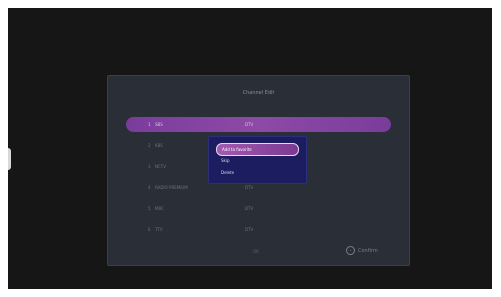 Image resolution: width=501 pixels, height=297 pixels. Describe the element at coordinates (350, 250) in the screenshot. I see `circle-ok-icon` at that location.